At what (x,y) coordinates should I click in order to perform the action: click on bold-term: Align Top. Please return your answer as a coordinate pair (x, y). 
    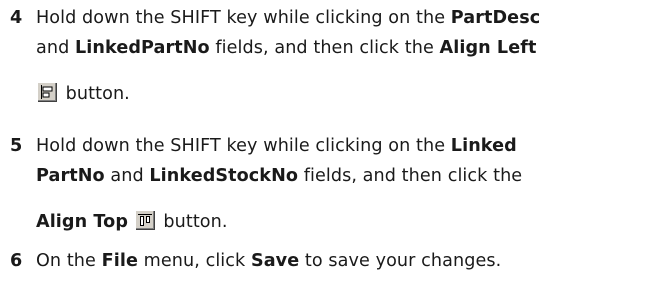
    Looking at the image, I should click on (82, 222).